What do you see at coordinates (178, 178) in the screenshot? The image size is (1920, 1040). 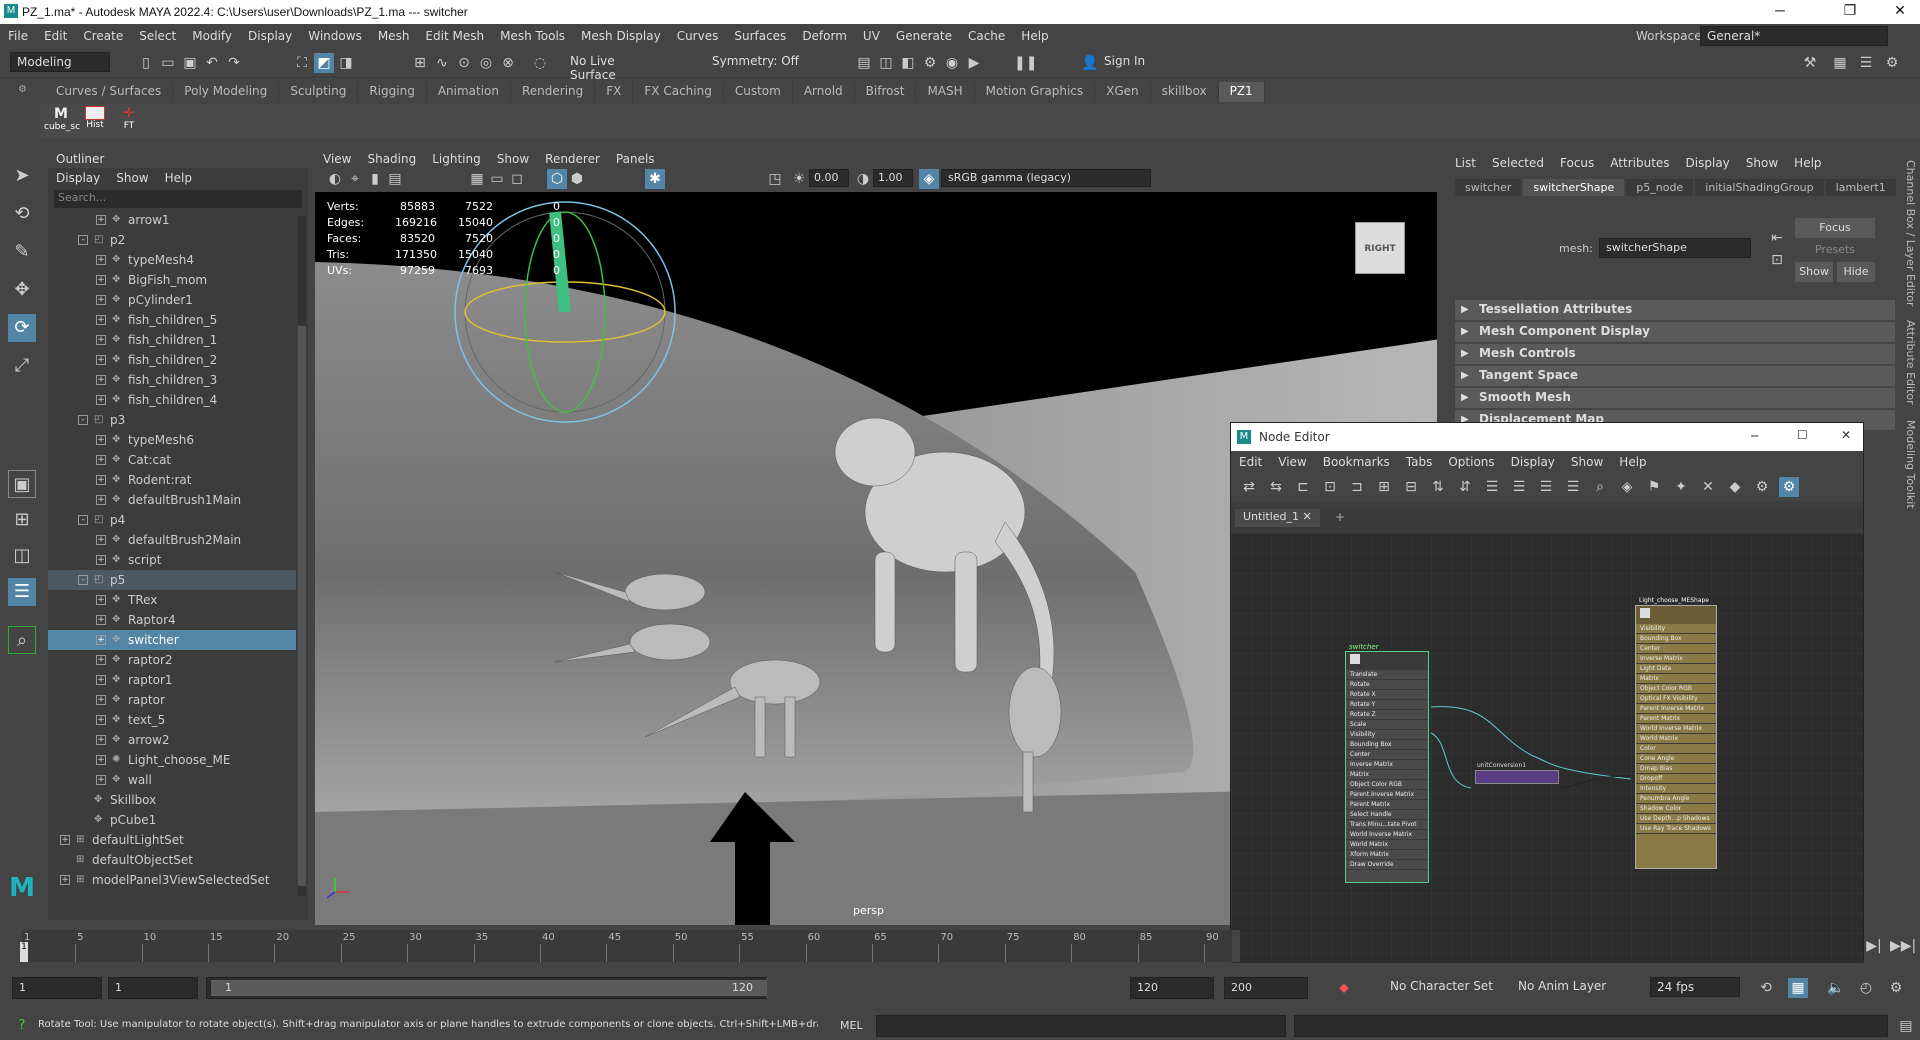 I see `outliner-menu-help: Help` at bounding box center [178, 178].